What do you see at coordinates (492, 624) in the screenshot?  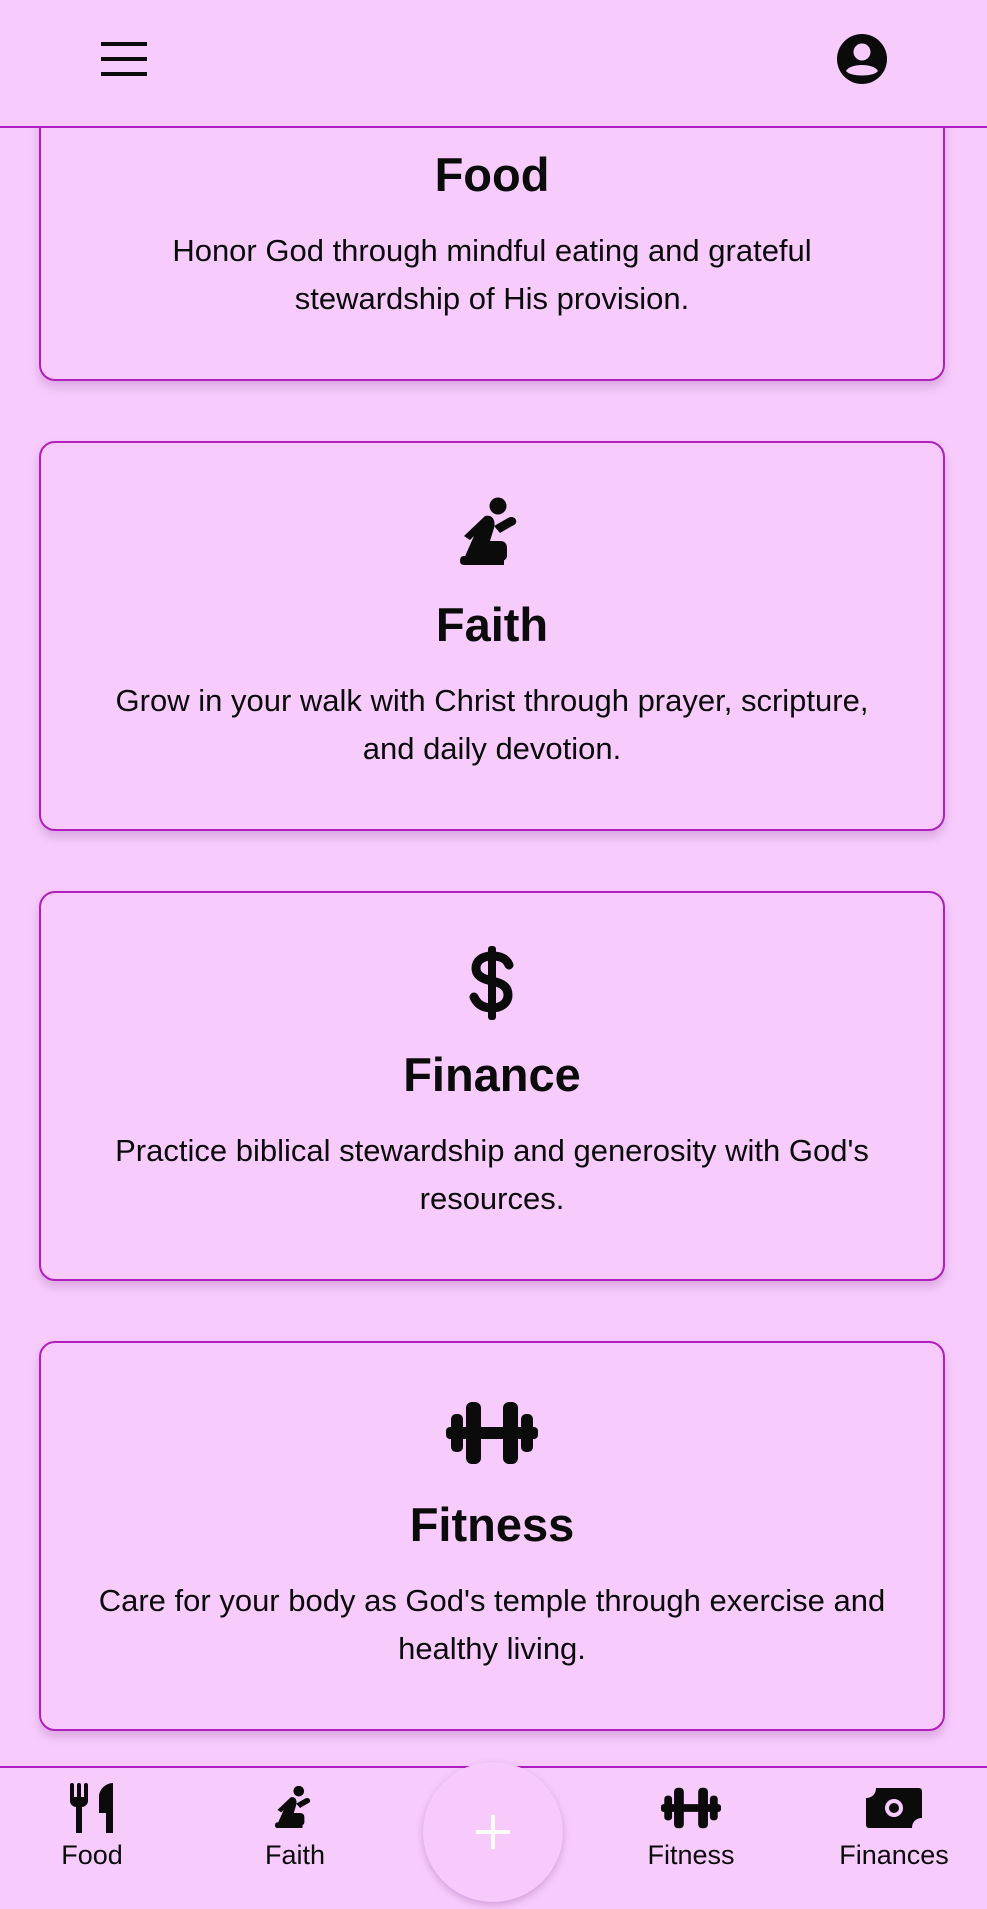 I see `card-title: Faith` at bounding box center [492, 624].